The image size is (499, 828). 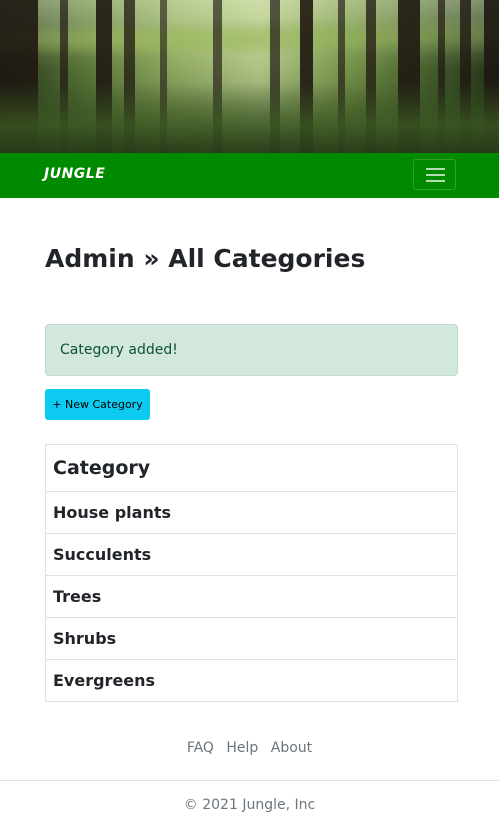 What do you see at coordinates (249, 780) in the screenshot?
I see `footer-divider` at bounding box center [249, 780].